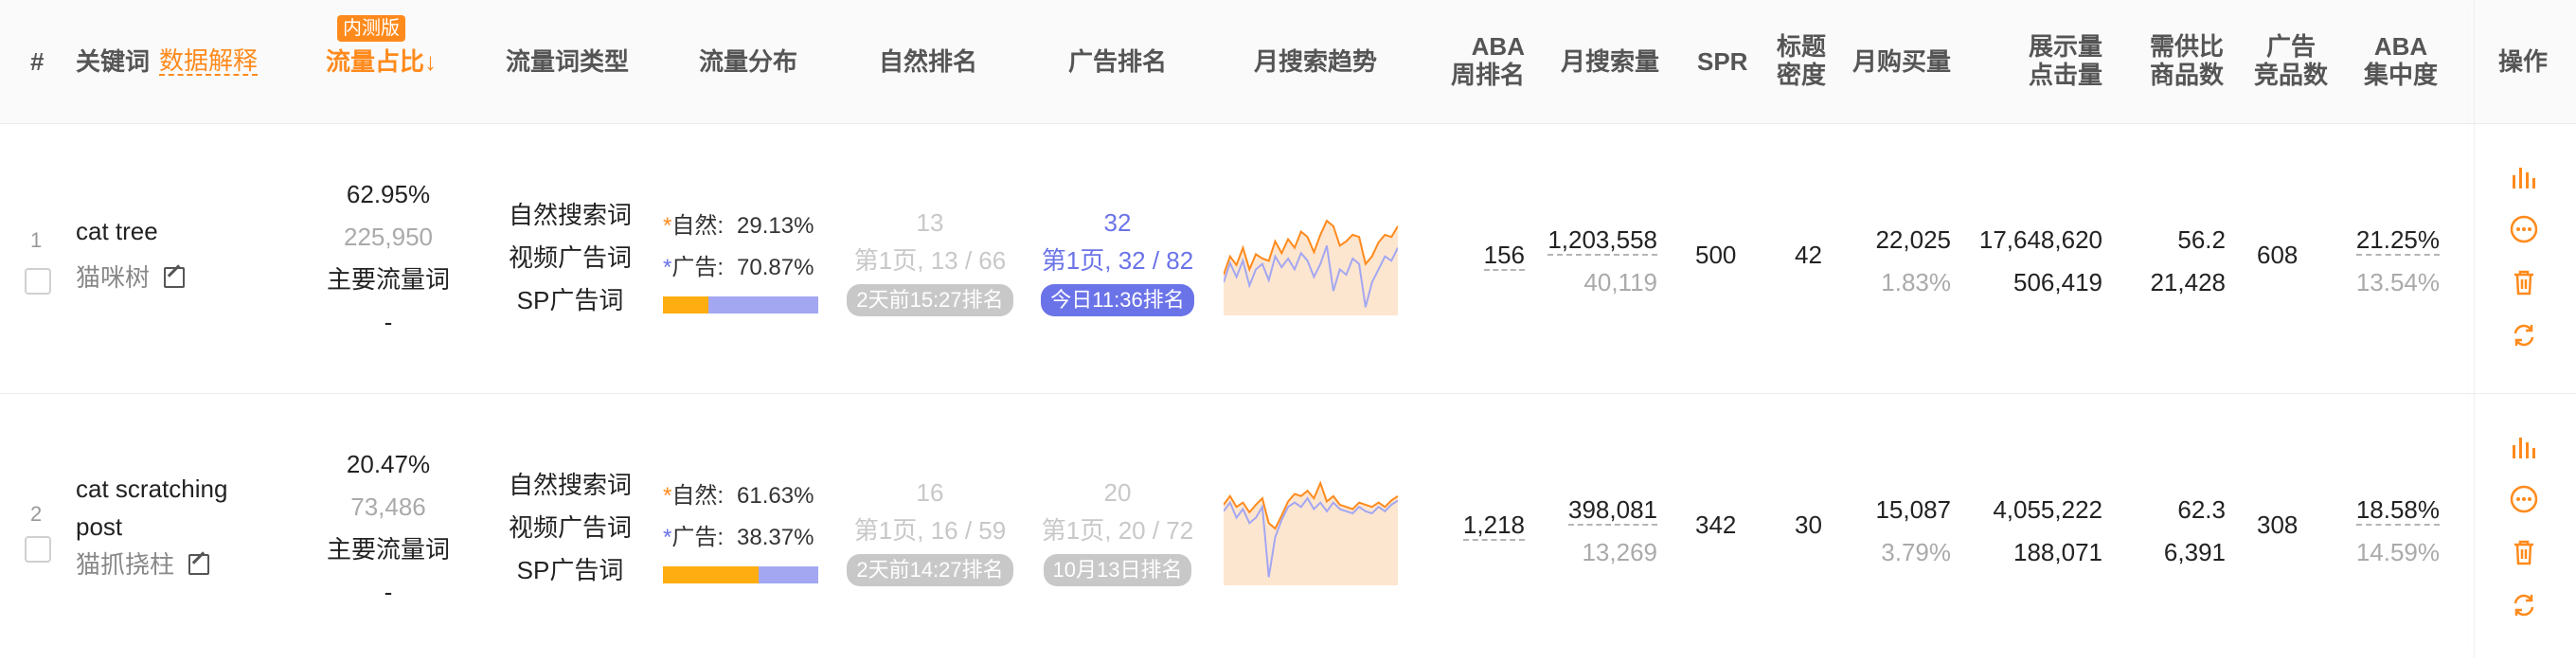 The height and width of the screenshot is (663, 2576). What do you see at coordinates (1586, 532) in the screenshot?
I see `monthly-search-cell: 398,081 13,269` at bounding box center [1586, 532].